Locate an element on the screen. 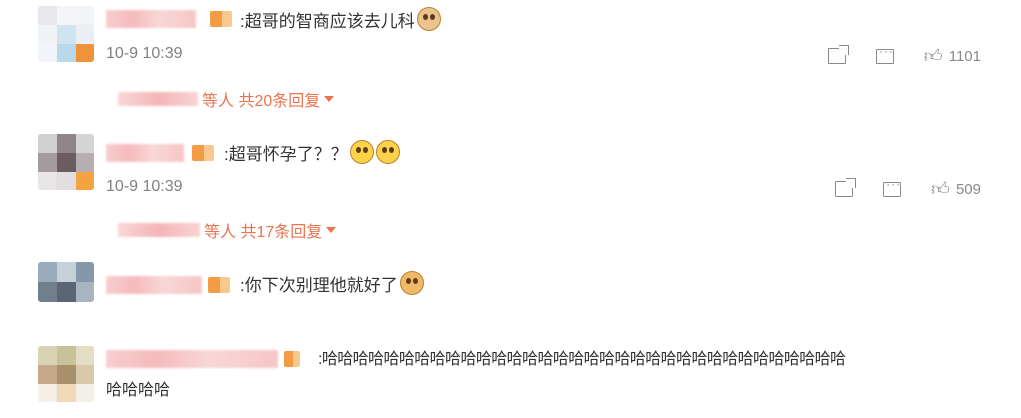 The image size is (1021, 418). comment-actions: 👍︎ 1101 is located at coordinates (904, 54).